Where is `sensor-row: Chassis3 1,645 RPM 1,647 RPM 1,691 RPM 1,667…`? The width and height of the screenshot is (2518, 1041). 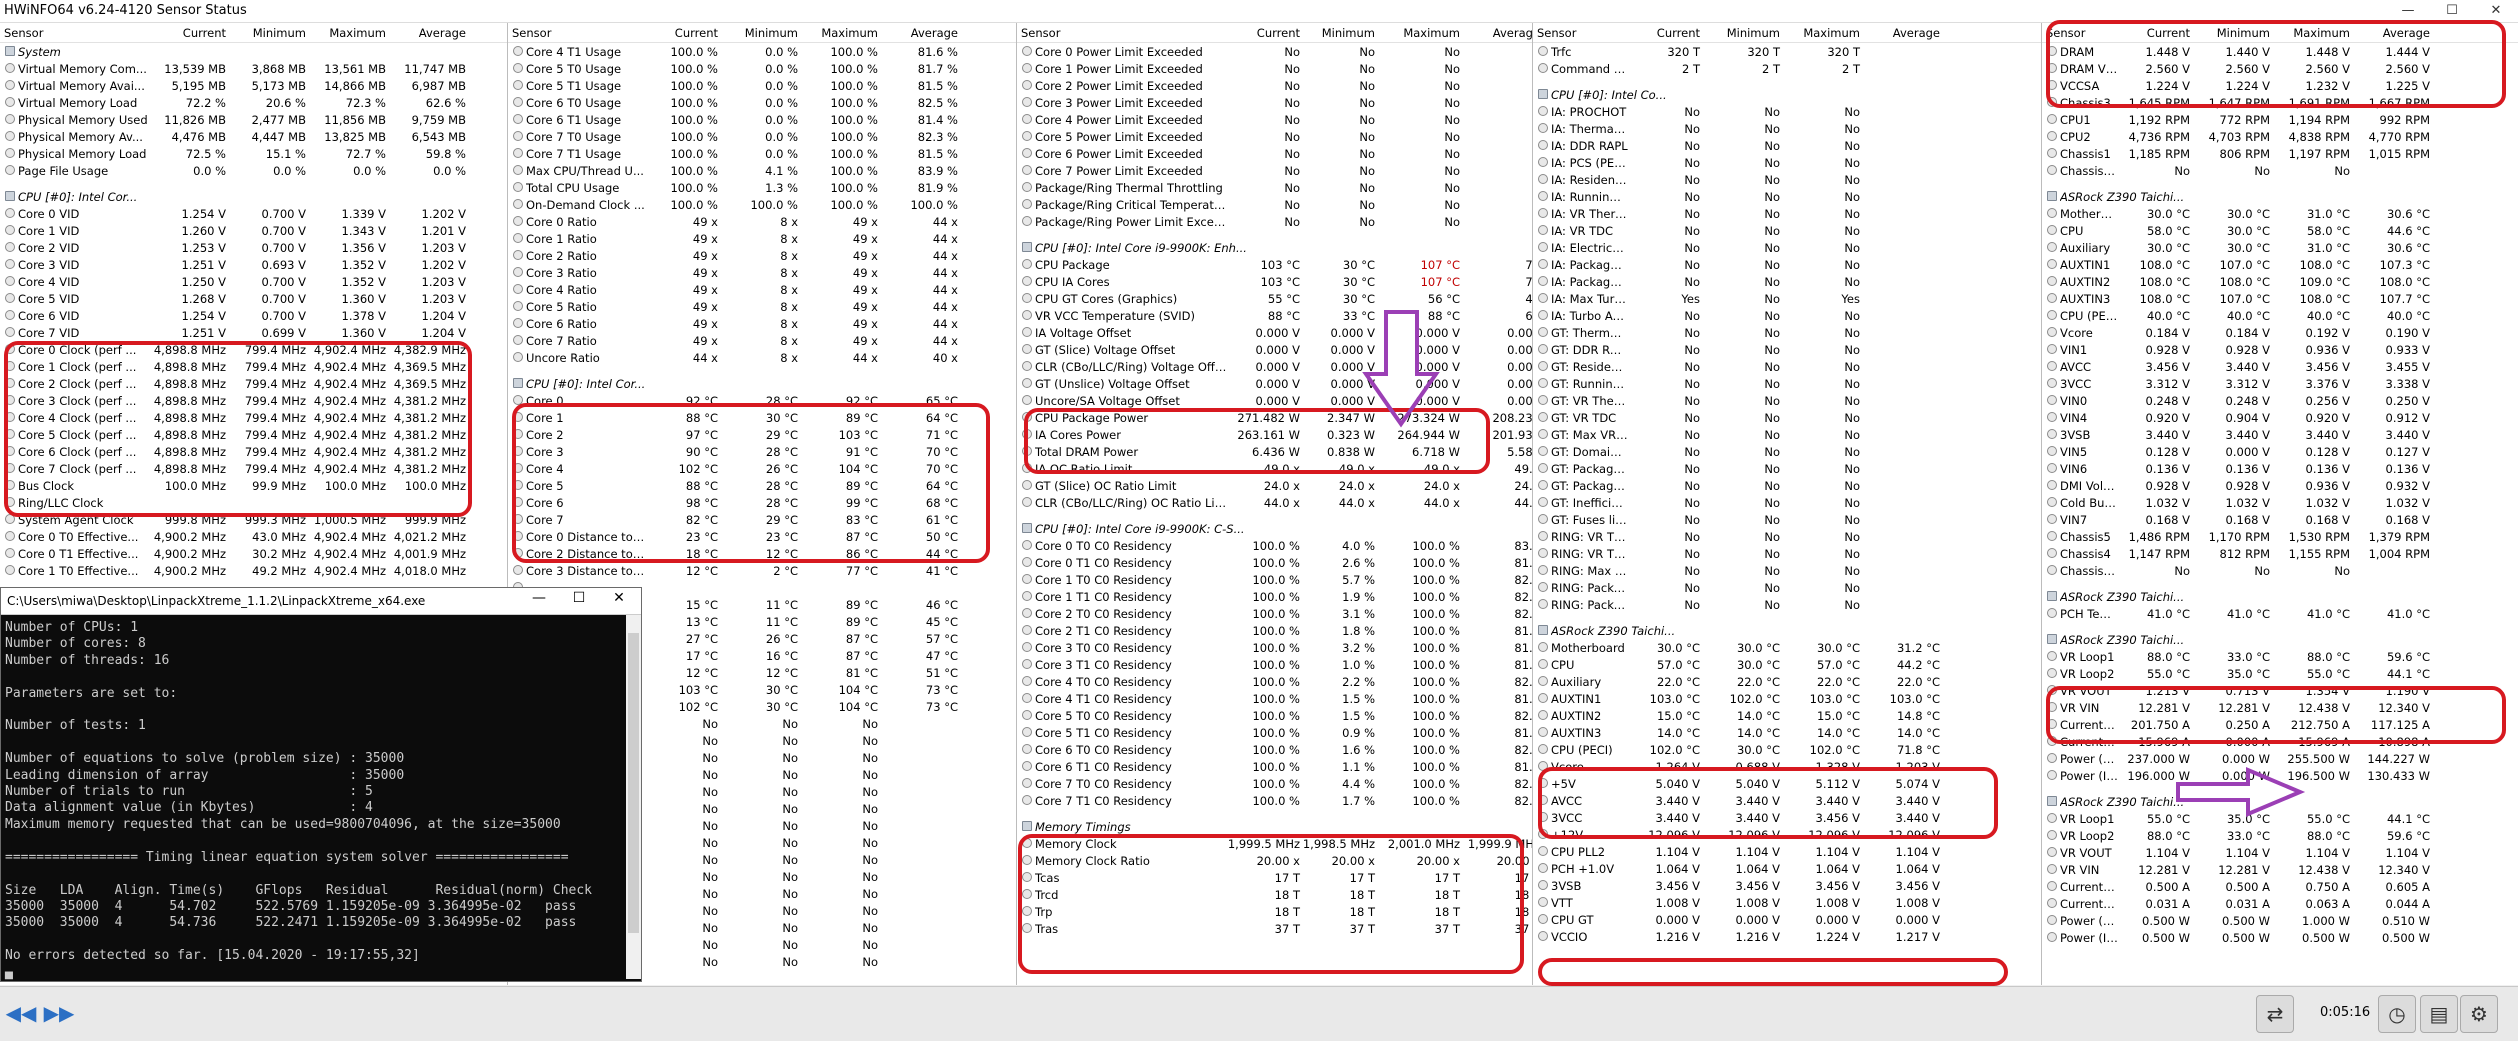
sensor-row: Chassis3 1,645 RPM 1,647 RPM 1,691 RPM 1,667… is located at coordinates (2280, 102).